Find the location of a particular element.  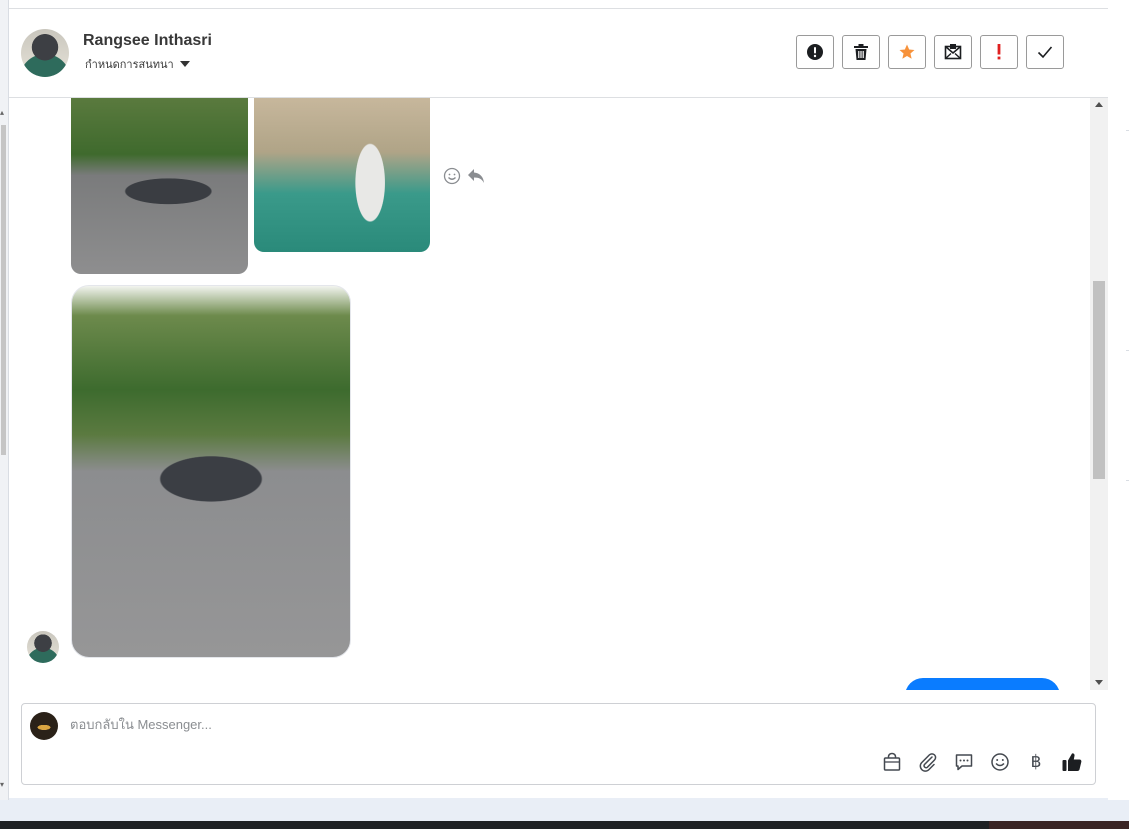

chat-setting-dropdown: กำหนดการสนทนา is located at coordinates (137, 64).